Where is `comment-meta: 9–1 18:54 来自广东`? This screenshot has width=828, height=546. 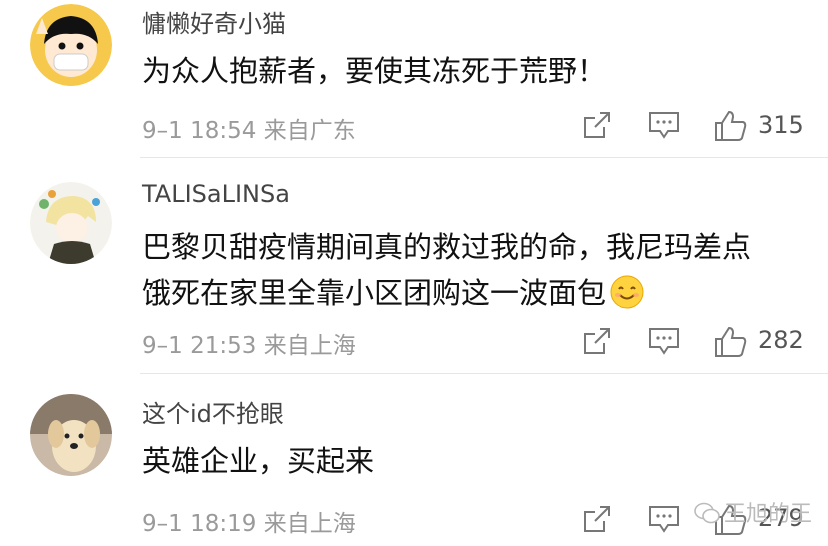 comment-meta: 9–1 18:54 来自广东 is located at coordinates (249, 128).